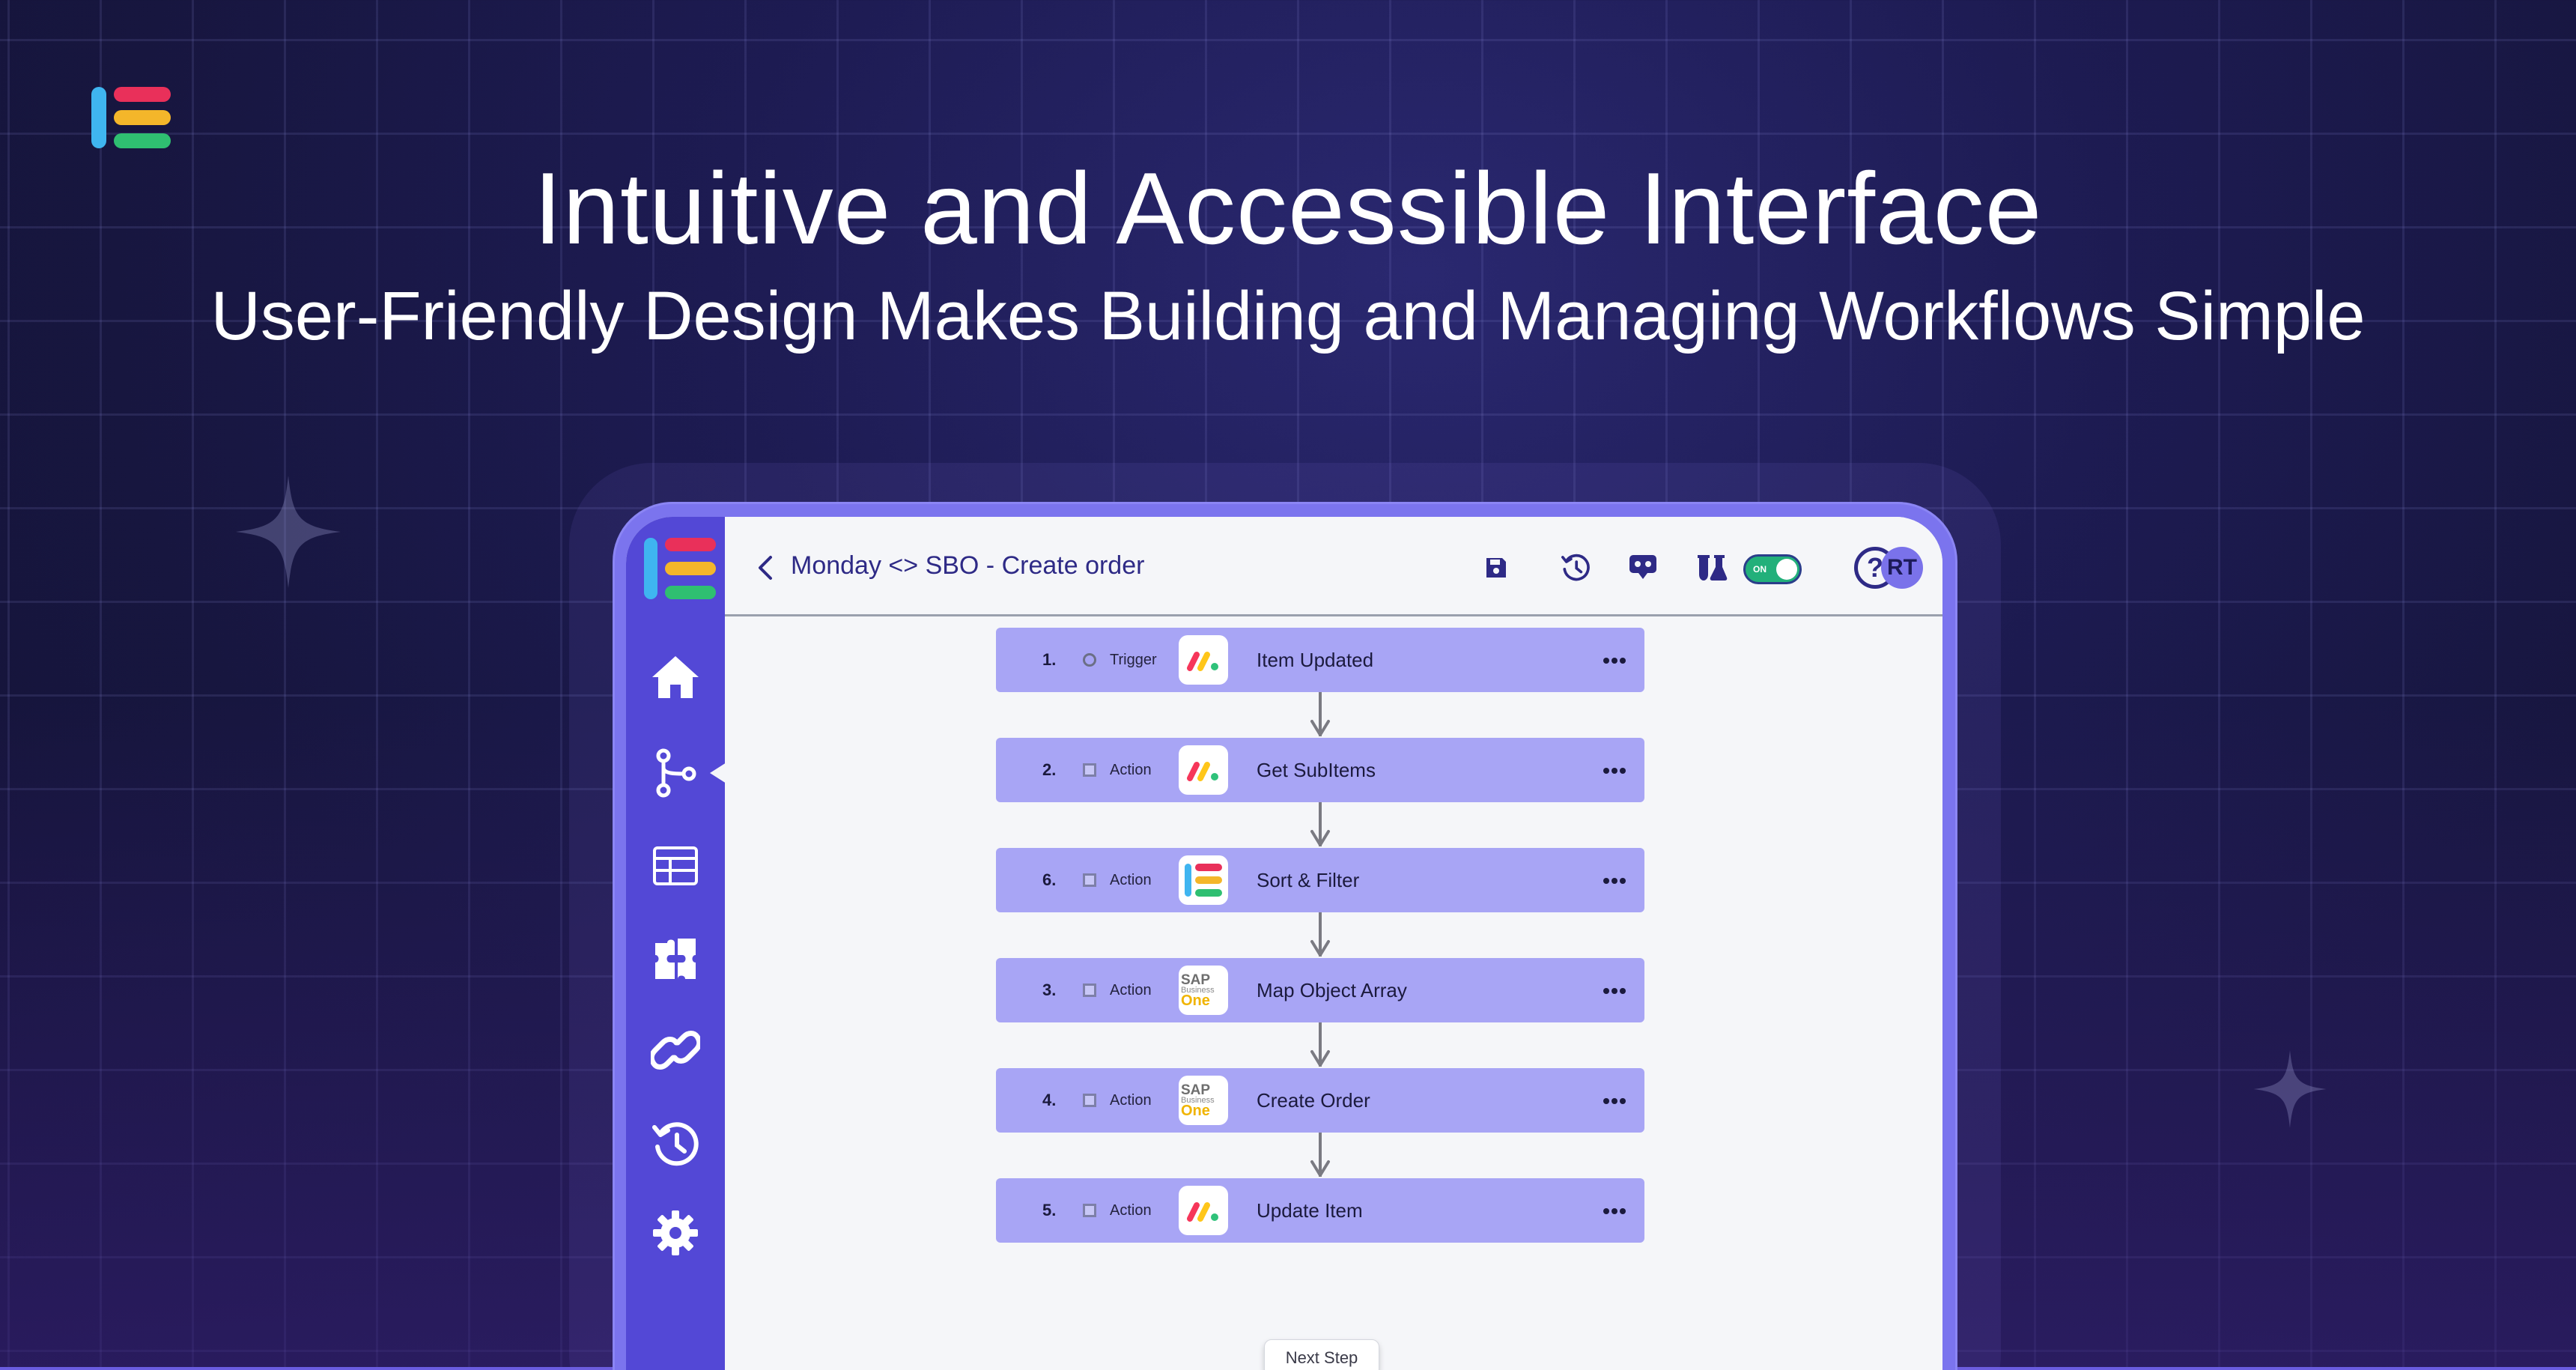 The height and width of the screenshot is (1370, 2576). I want to click on toggle-label: ON, so click(1760, 569).